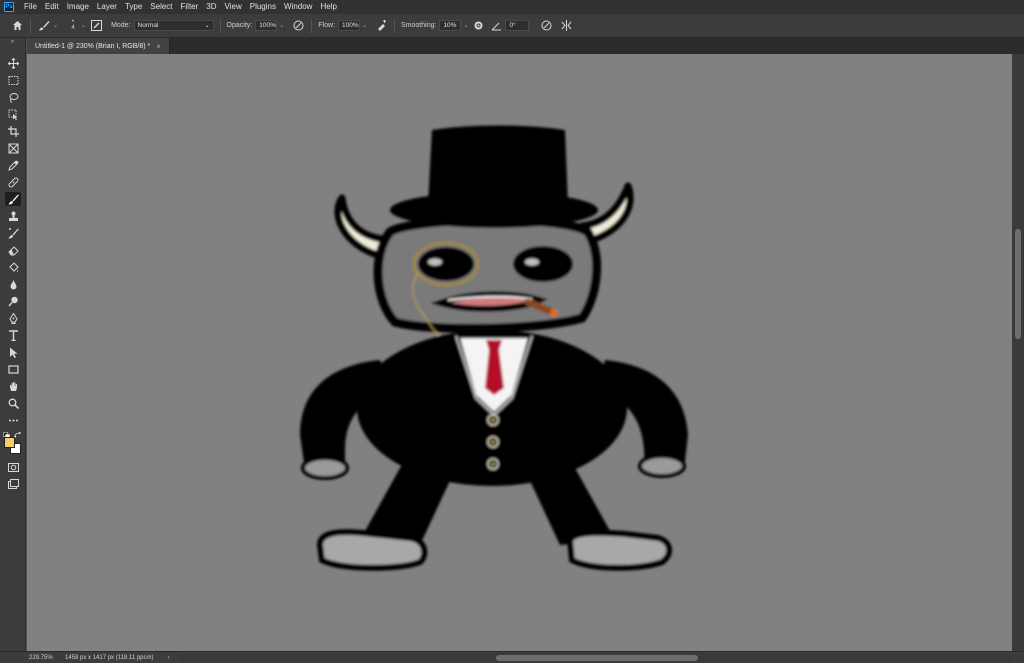 The height and width of the screenshot is (663, 1024). I want to click on document-info: 1458 px x 1417 px (118.11 ppcm), so click(109, 657).